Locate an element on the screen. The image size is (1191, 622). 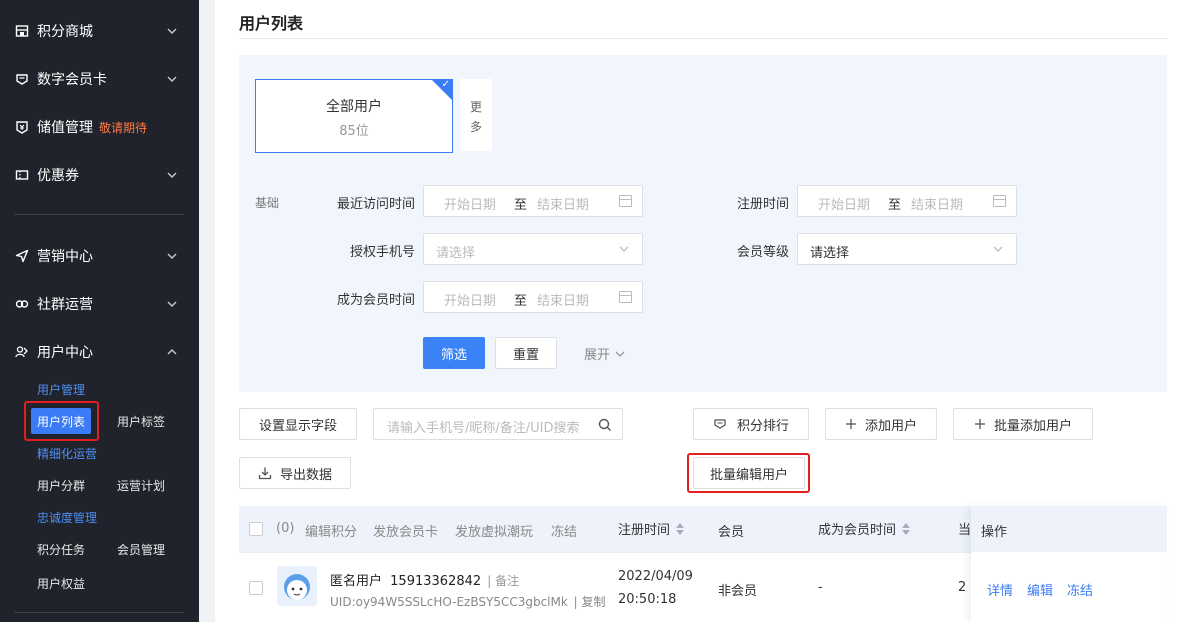
subgroup-user-management: 用户管理 is located at coordinates (61, 390).